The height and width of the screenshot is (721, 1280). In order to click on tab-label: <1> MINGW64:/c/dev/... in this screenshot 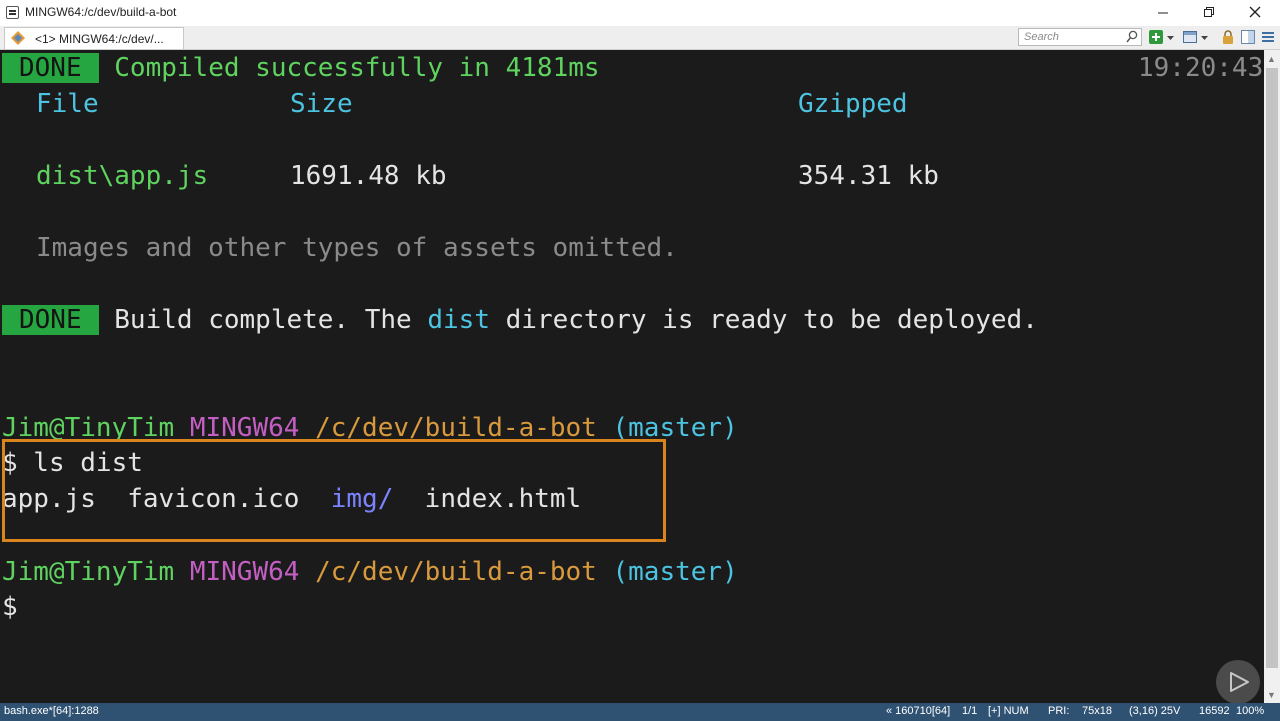, I will do `click(99, 39)`.